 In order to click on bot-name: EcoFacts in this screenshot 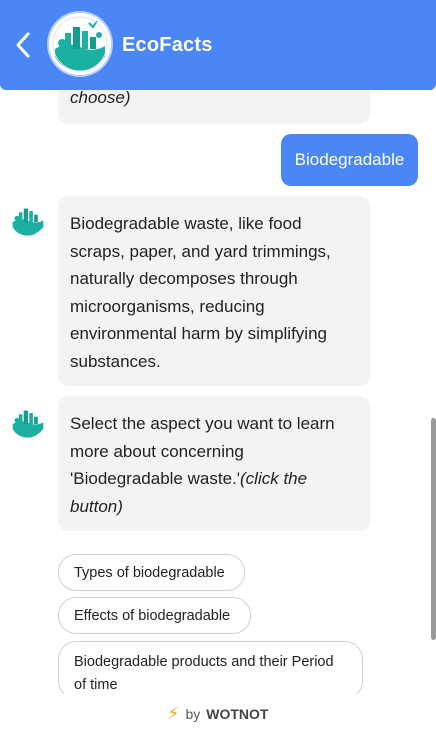, I will do `click(167, 45)`.